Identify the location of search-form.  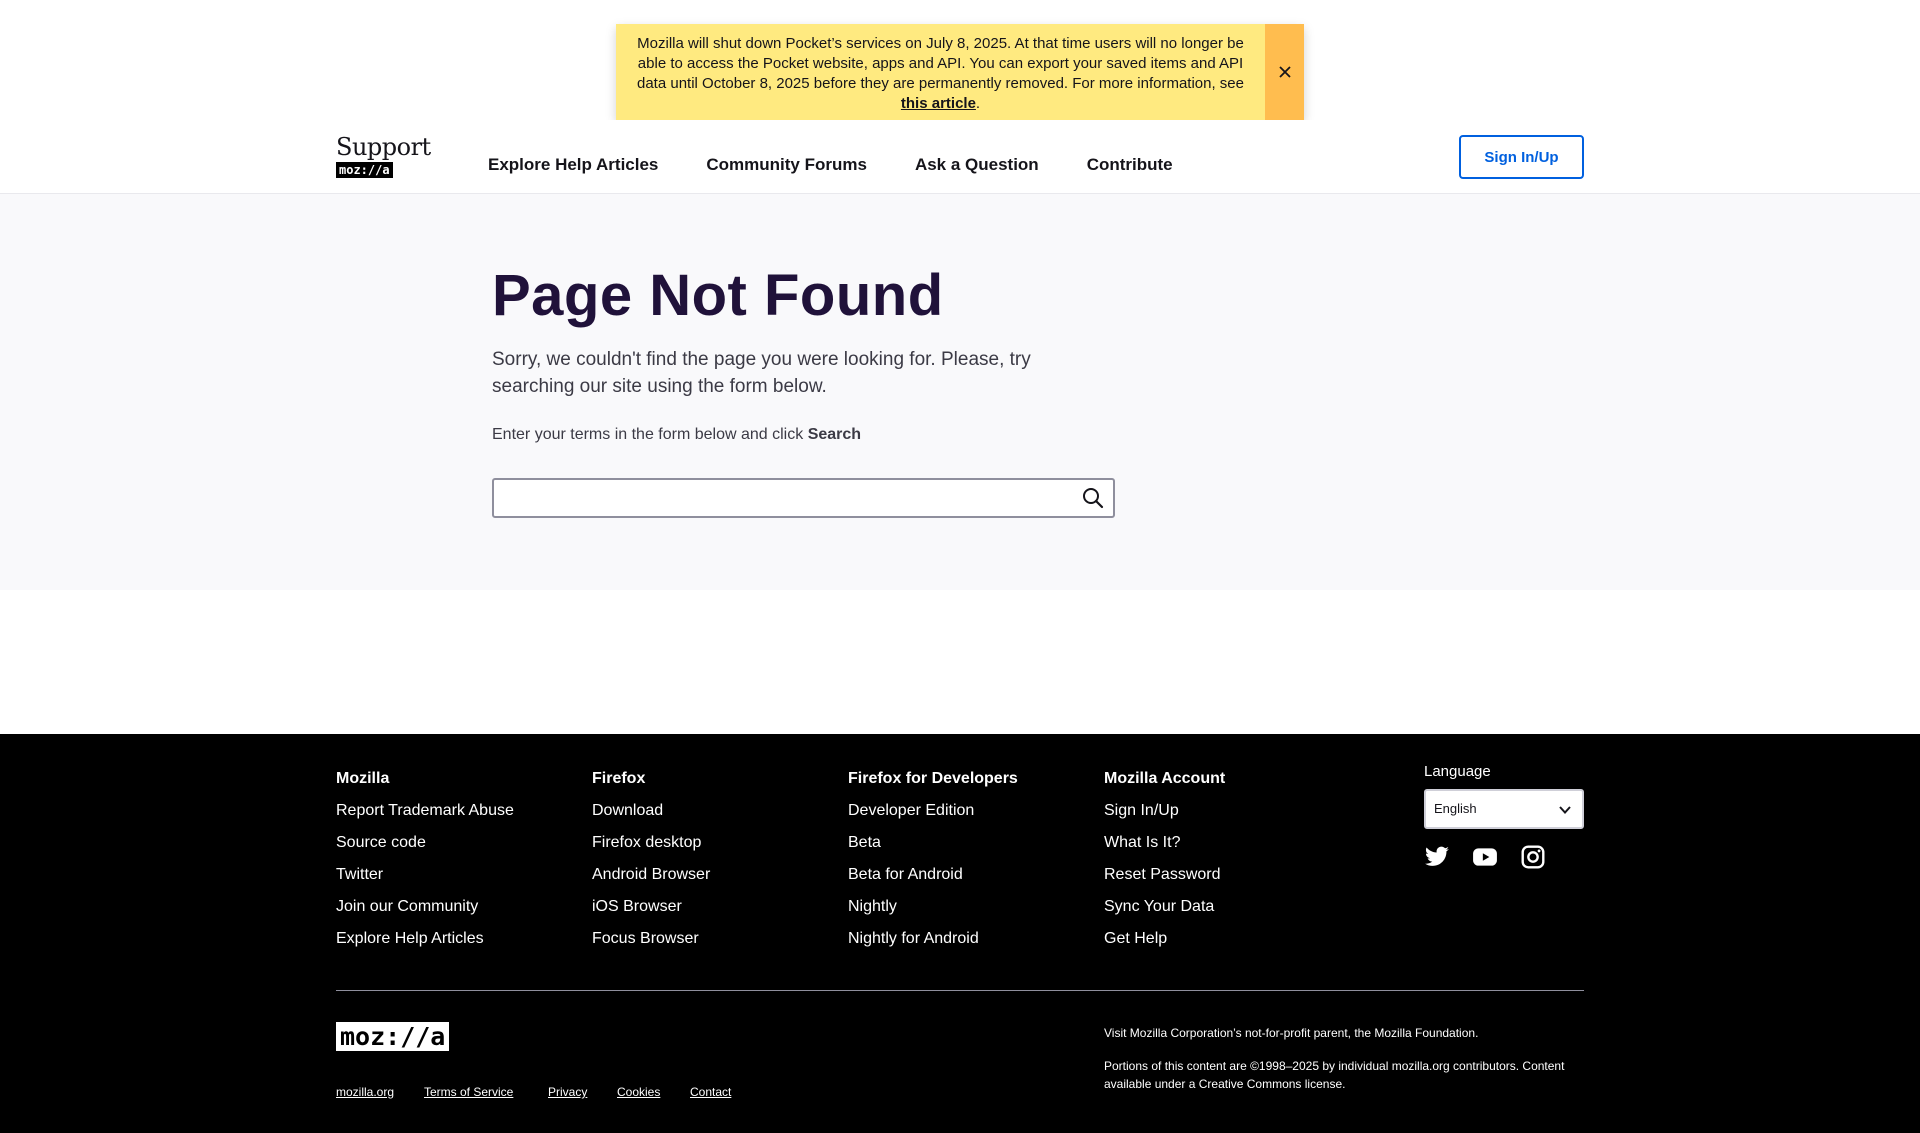
(803, 498).